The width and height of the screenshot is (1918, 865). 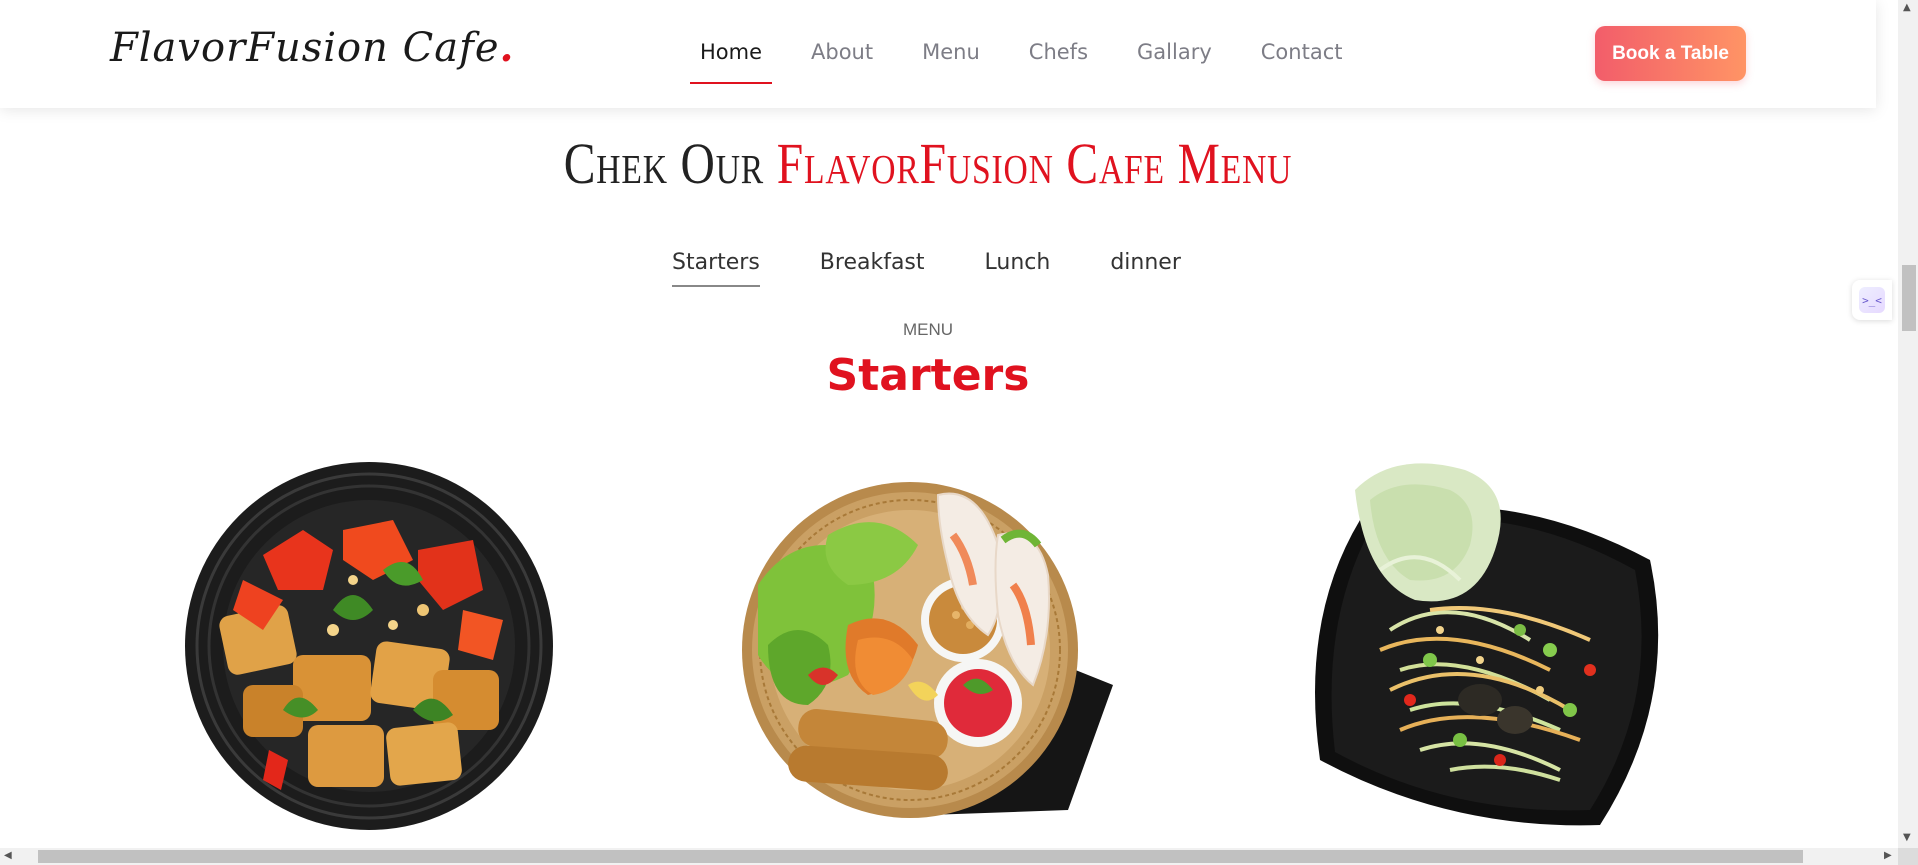 I want to click on dish-image-spring-rolls, so click(x=928, y=647).